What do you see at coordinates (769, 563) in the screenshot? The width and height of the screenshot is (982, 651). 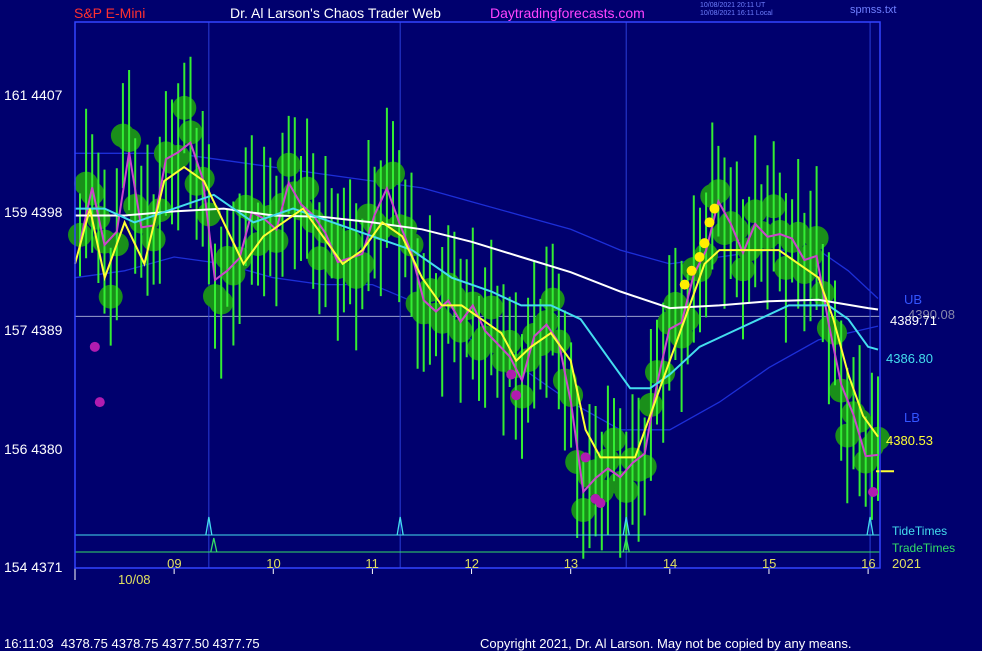 I see `x-tick-label: 15` at bounding box center [769, 563].